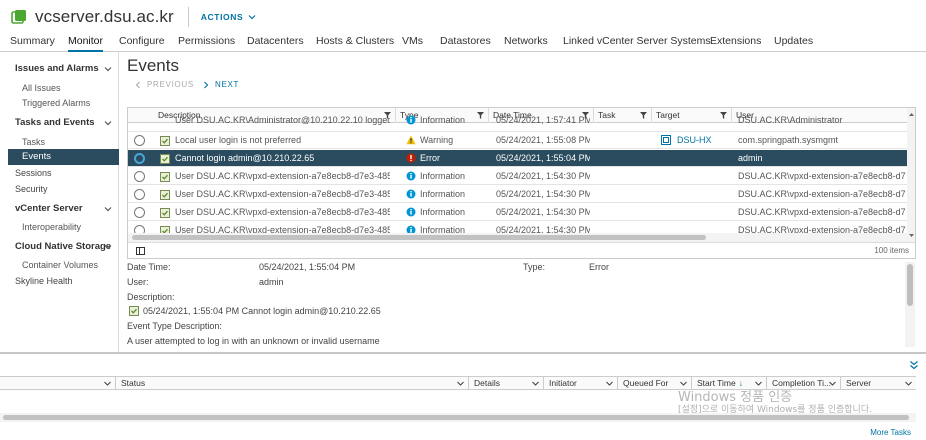 The width and height of the screenshot is (926, 440). What do you see at coordinates (911, 114) in the screenshot?
I see `scroll-up-icon` at bounding box center [911, 114].